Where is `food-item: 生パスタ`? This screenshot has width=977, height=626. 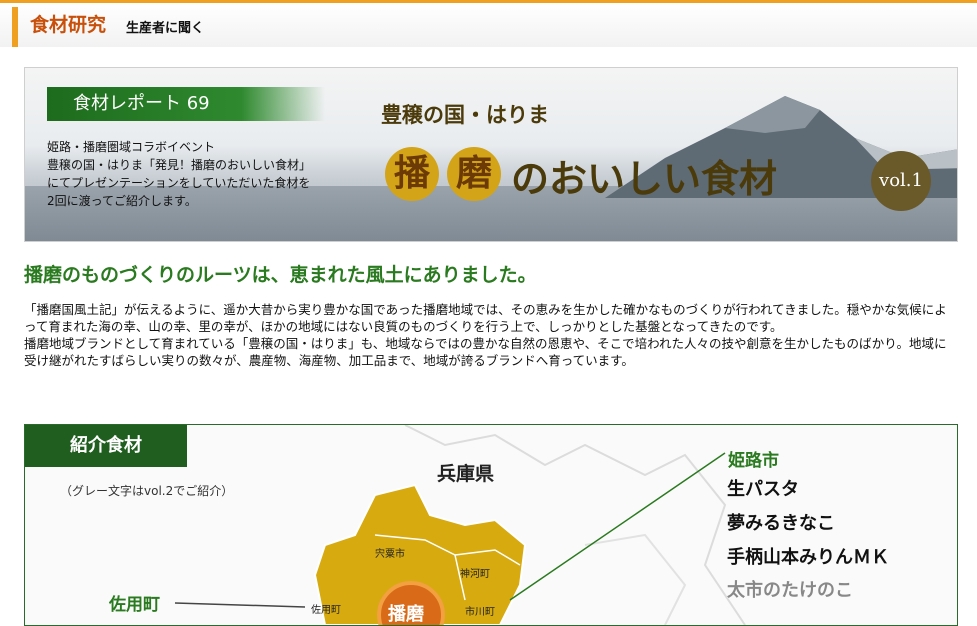
food-item: 生パスタ is located at coordinates (763, 488).